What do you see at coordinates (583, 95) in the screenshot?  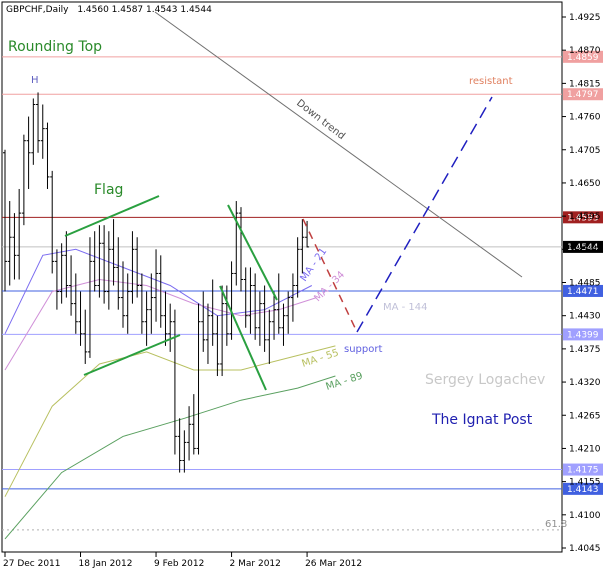 I see `price-badge-label: 1.4797` at bounding box center [583, 95].